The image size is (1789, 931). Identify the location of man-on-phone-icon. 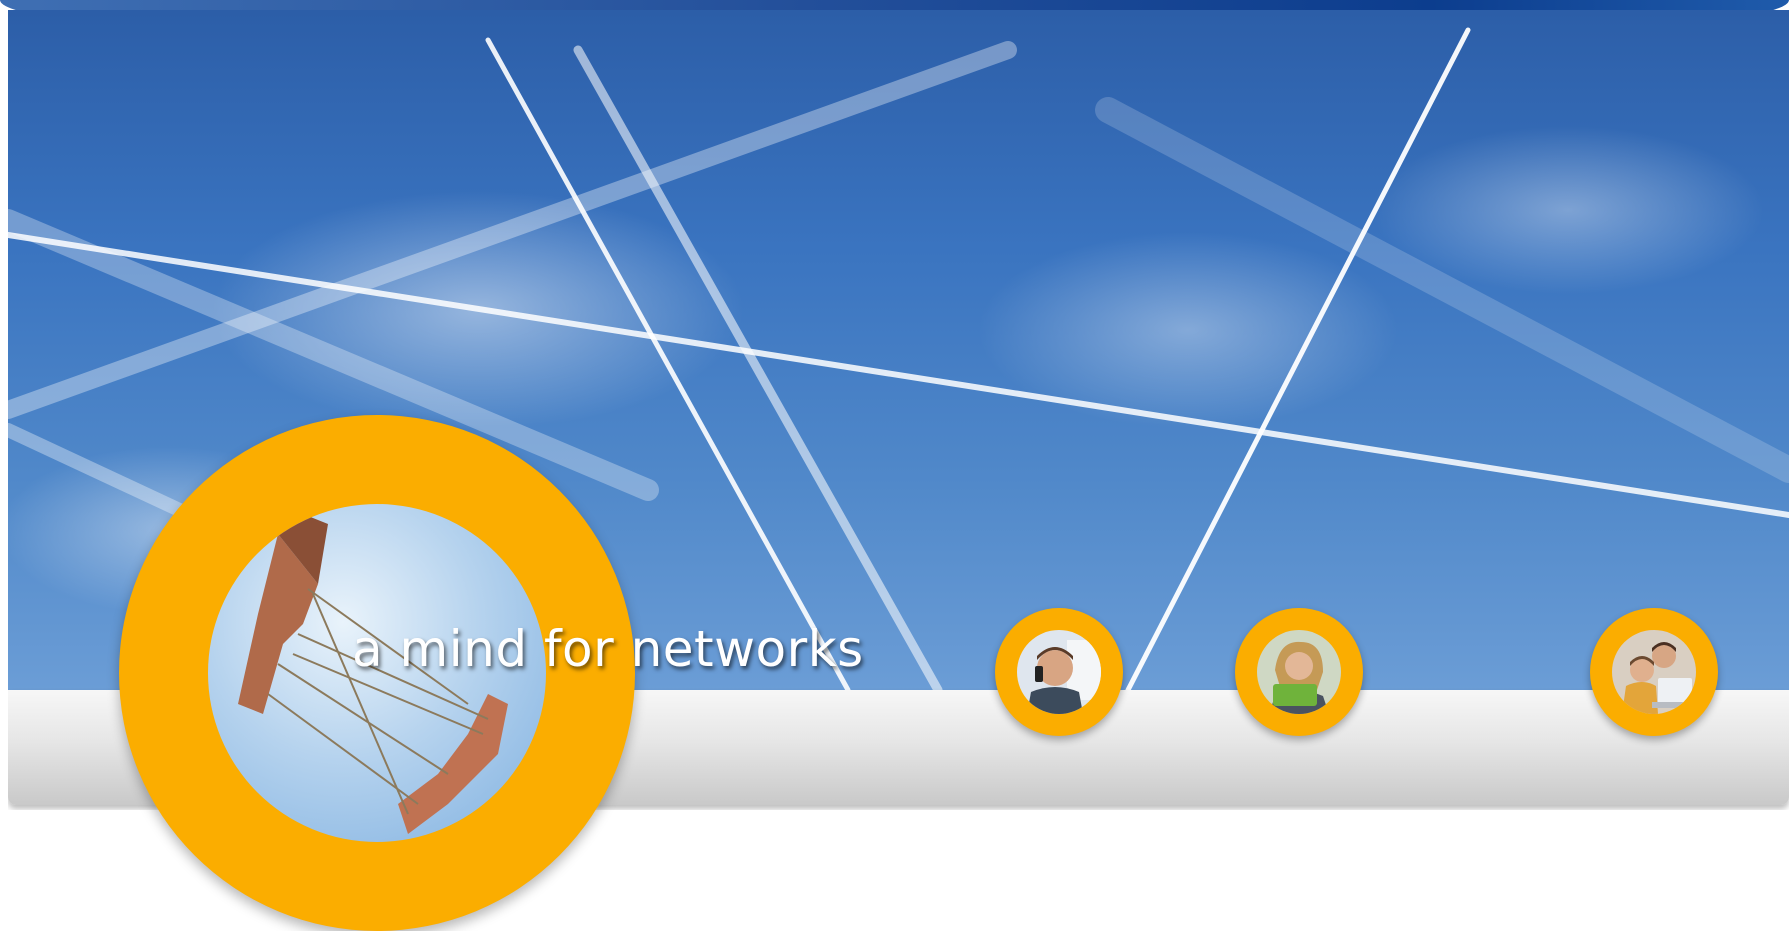
(1059, 672).